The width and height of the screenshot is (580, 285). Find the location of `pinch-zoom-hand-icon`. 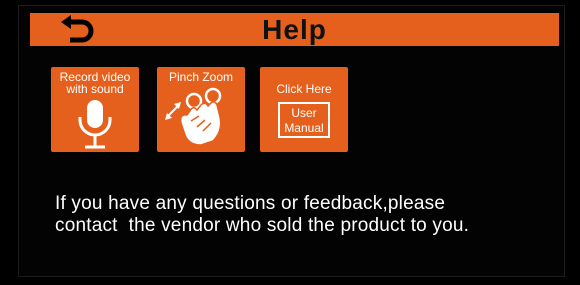

pinch-zoom-hand-icon is located at coordinates (193, 116).